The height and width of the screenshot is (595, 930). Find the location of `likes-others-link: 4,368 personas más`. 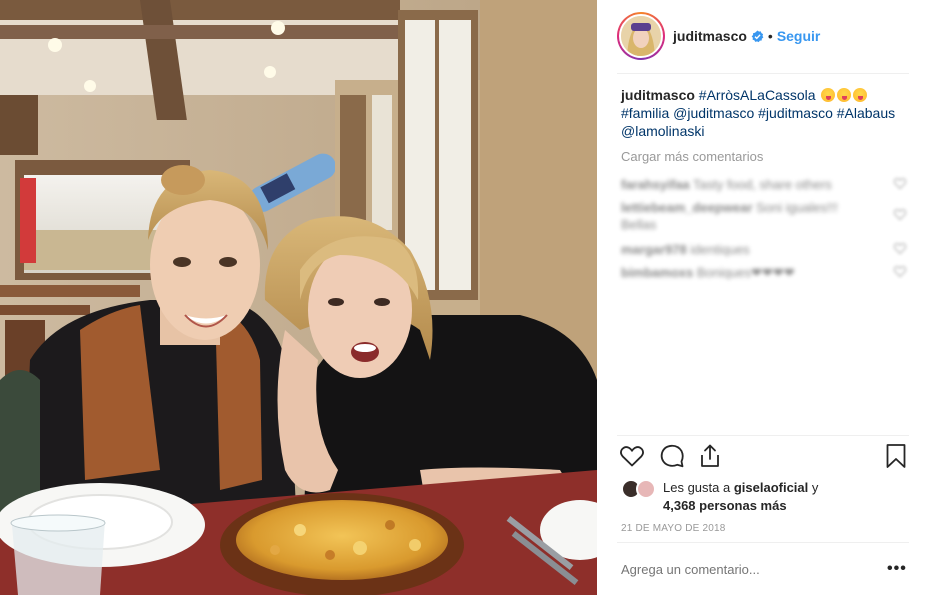

likes-others-link: 4,368 personas más is located at coordinates (725, 505).